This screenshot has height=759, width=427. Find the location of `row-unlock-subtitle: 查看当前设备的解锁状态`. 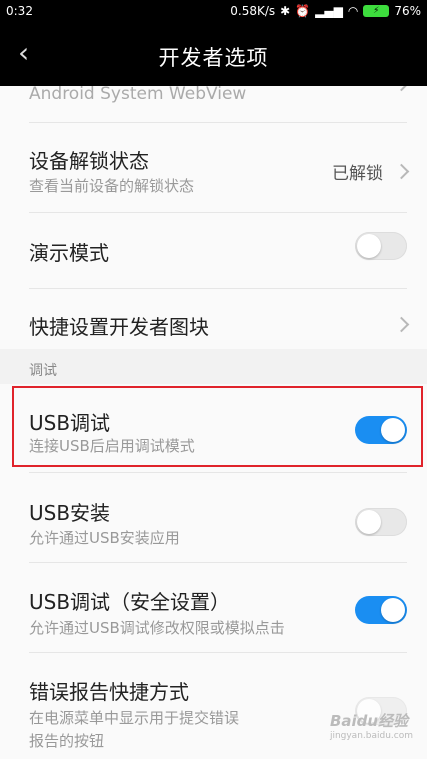

row-unlock-subtitle: 查看当前设备的解锁状态 is located at coordinates (112, 186).